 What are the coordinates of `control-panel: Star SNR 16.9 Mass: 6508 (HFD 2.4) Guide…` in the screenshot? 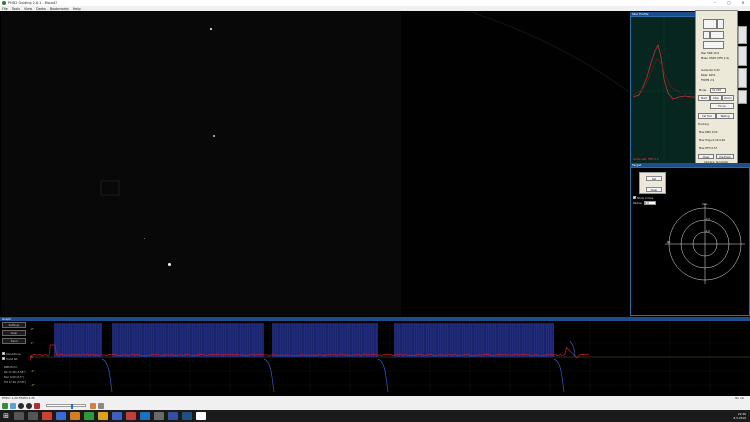 It's located at (716, 88).